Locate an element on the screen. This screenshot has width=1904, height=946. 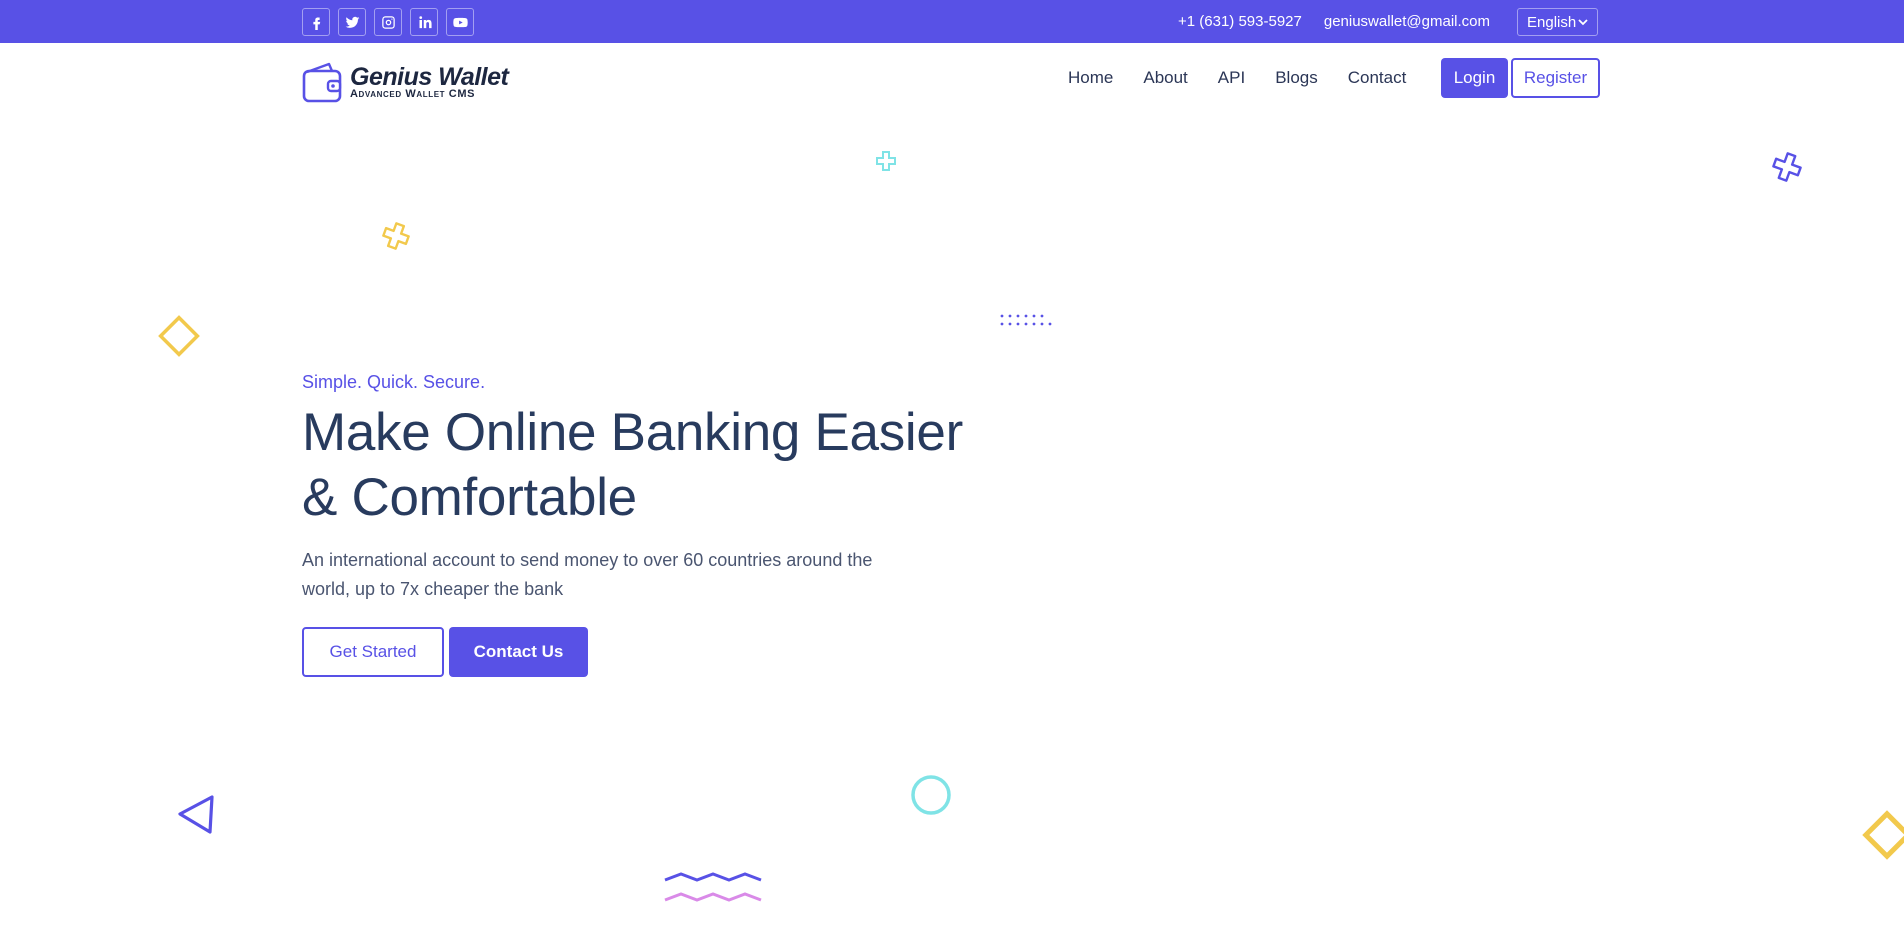
language-select: English is located at coordinates (1557, 22).